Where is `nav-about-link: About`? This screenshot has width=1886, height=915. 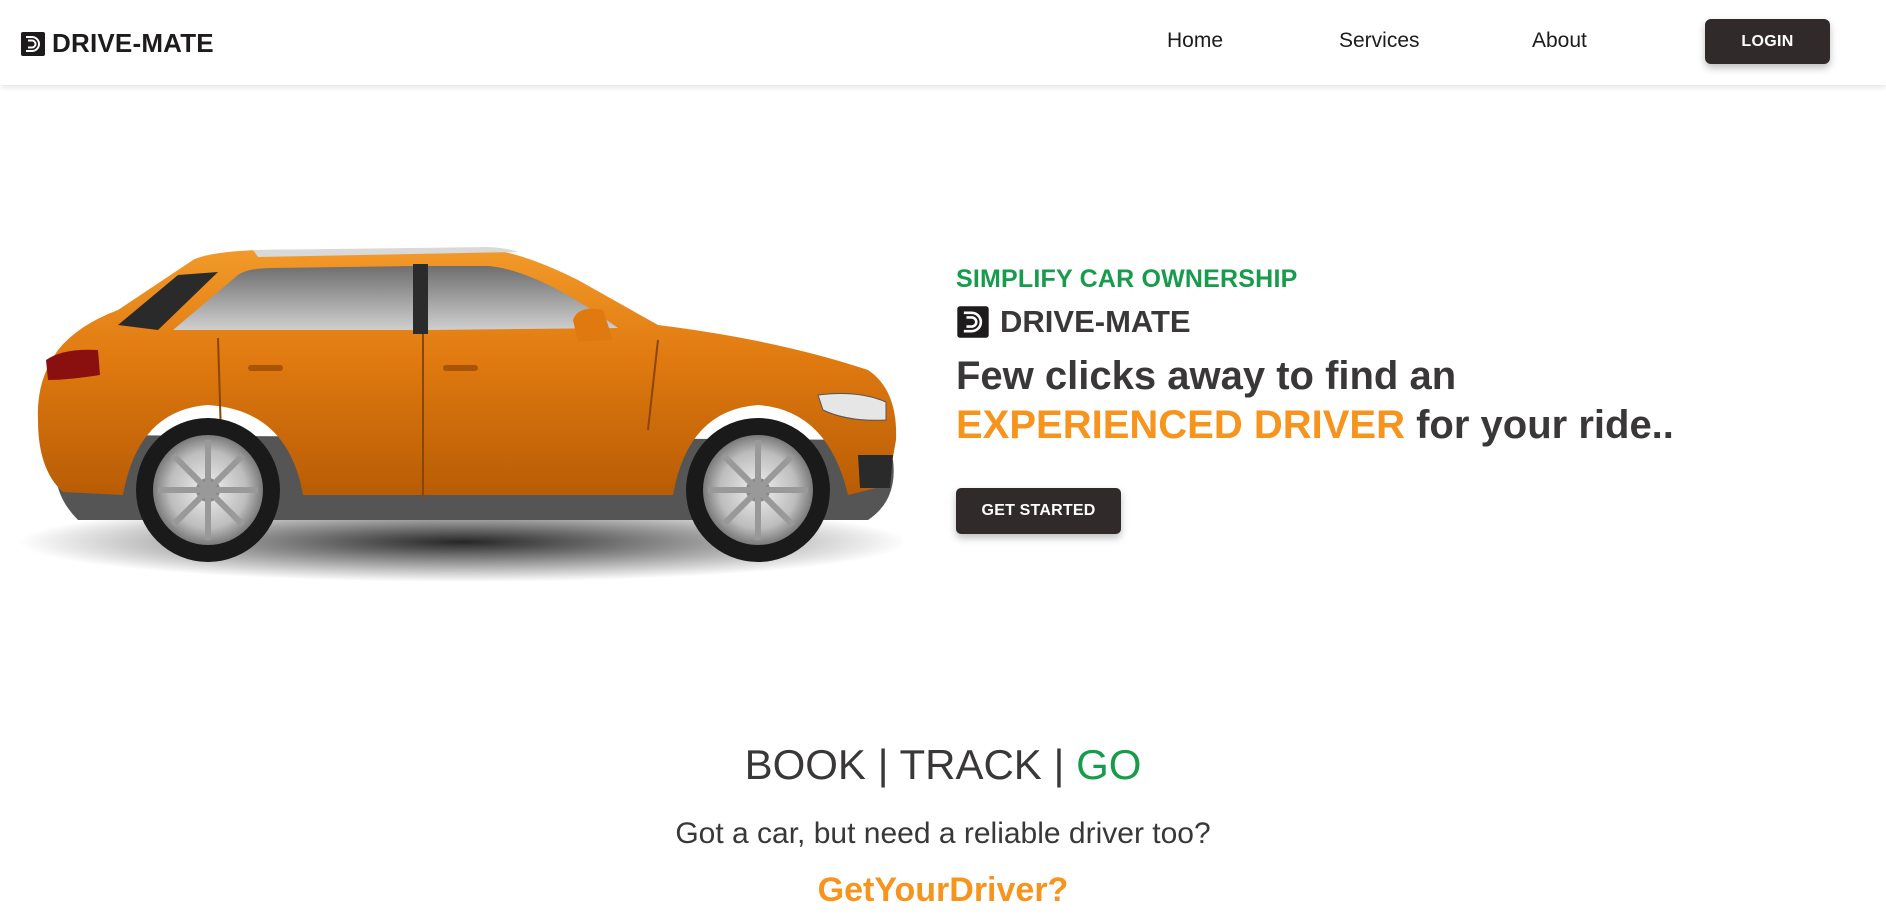 nav-about-link: About is located at coordinates (1559, 41).